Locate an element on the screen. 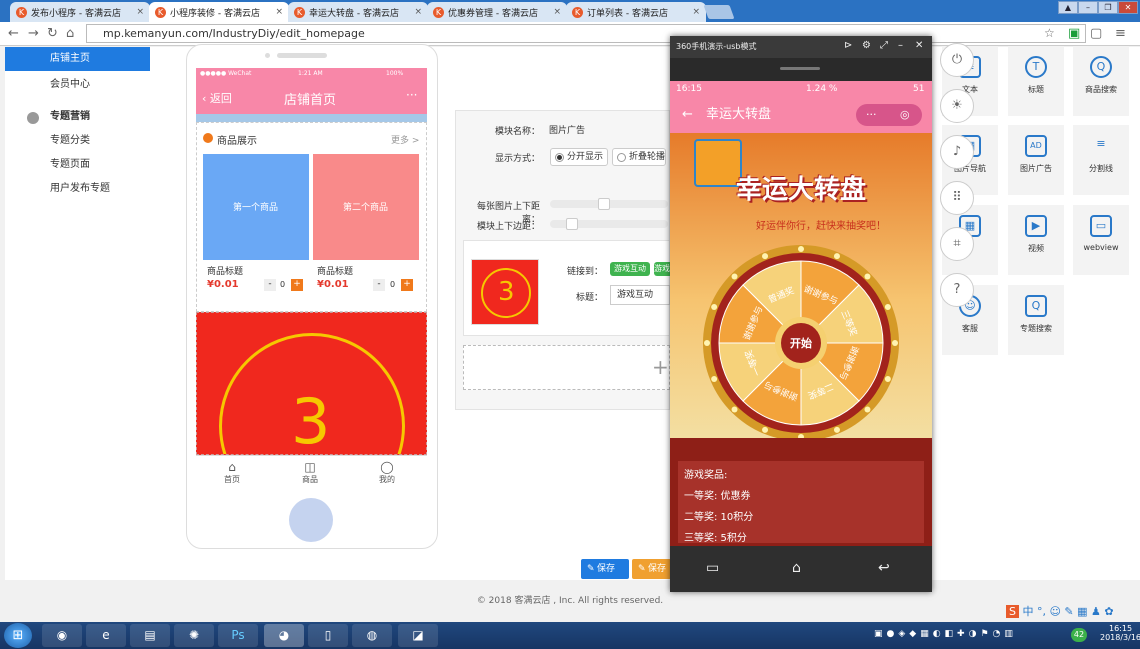 This screenshot has width=1140, height=649. obs-icon: ◍ is located at coordinates (372, 635).